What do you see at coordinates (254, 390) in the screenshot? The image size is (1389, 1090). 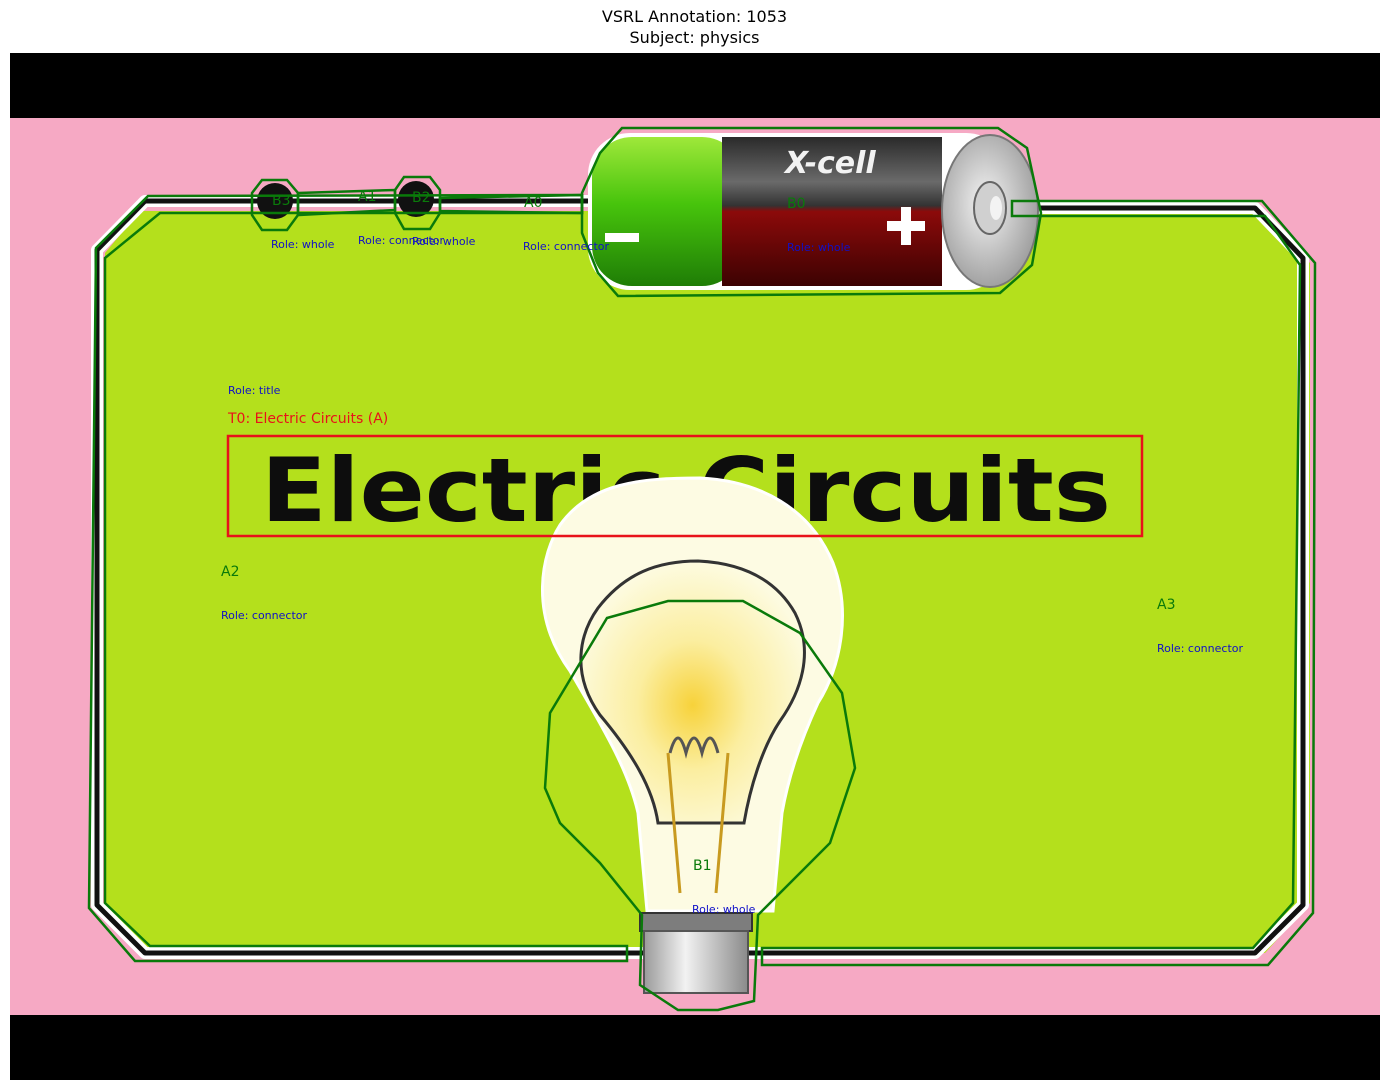 I see `role-title: Role: title` at bounding box center [254, 390].